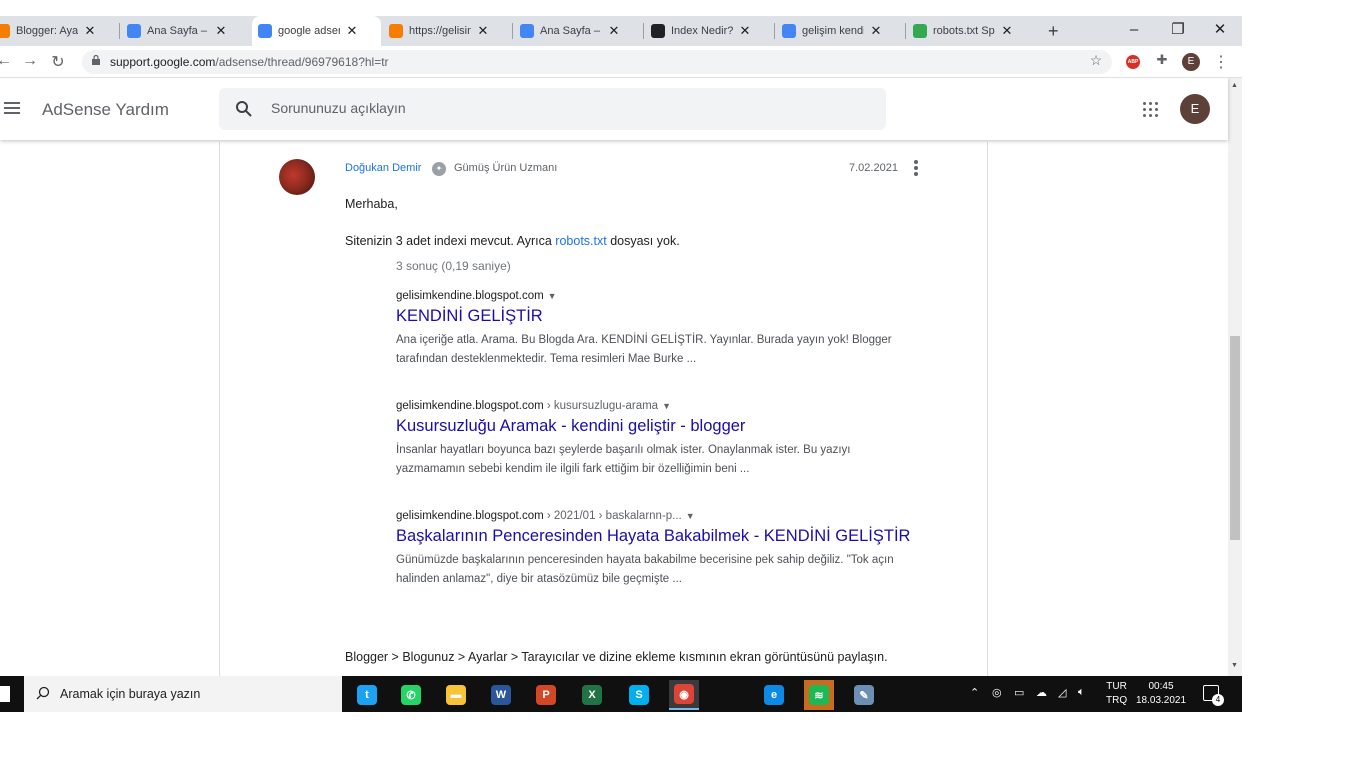 The height and width of the screenshot is (768, 1366). I want to click on location-icon: ◎, so click(997, 692).